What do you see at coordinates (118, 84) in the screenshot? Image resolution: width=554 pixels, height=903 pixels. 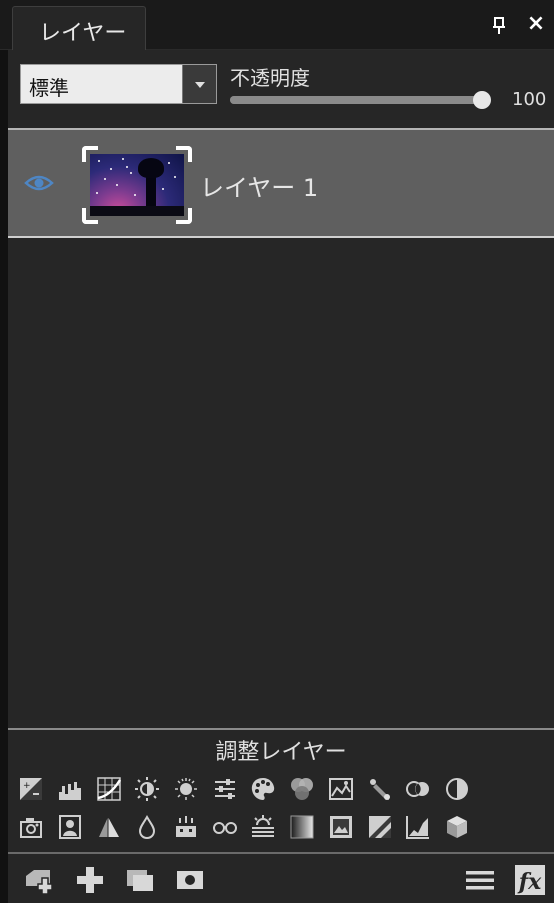 I see `blend-mode-select: 標準` at bounding box center [118, 84].